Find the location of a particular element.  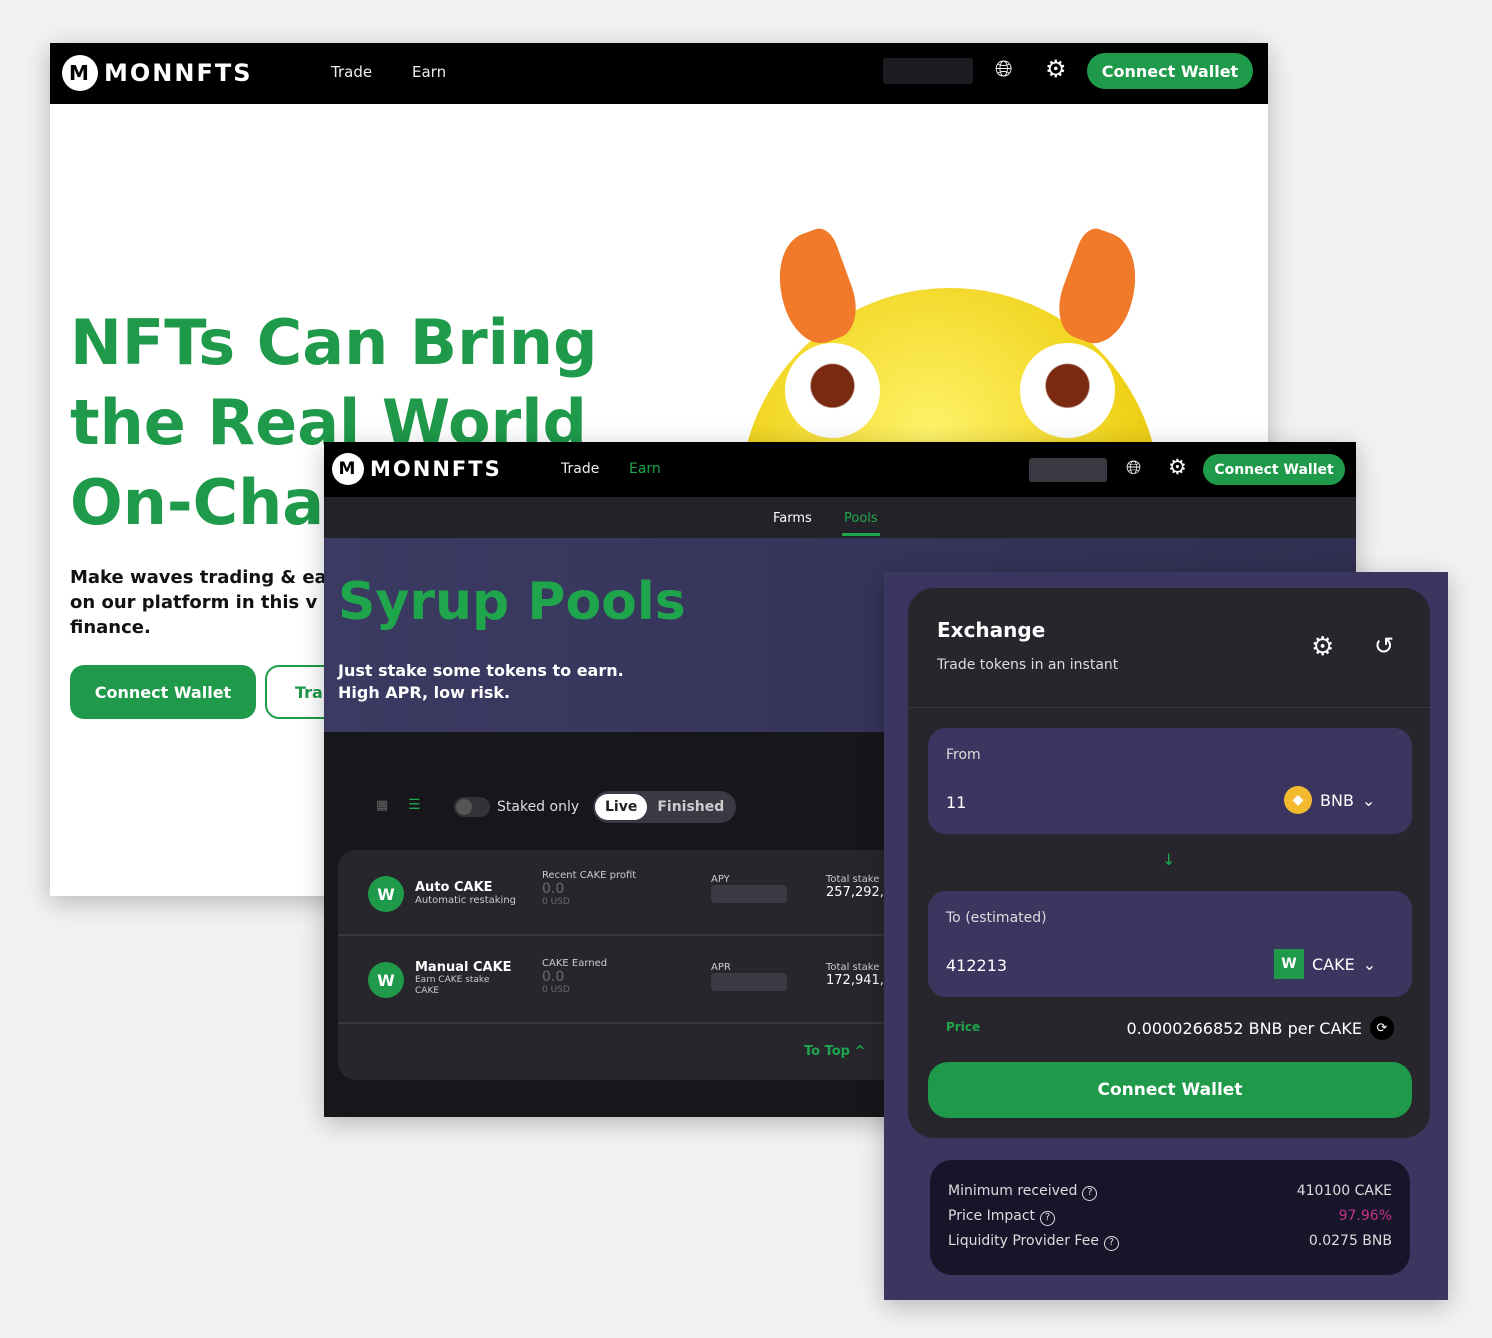

to-top-link: To Top ^ is located at coordinates (834, 1051).